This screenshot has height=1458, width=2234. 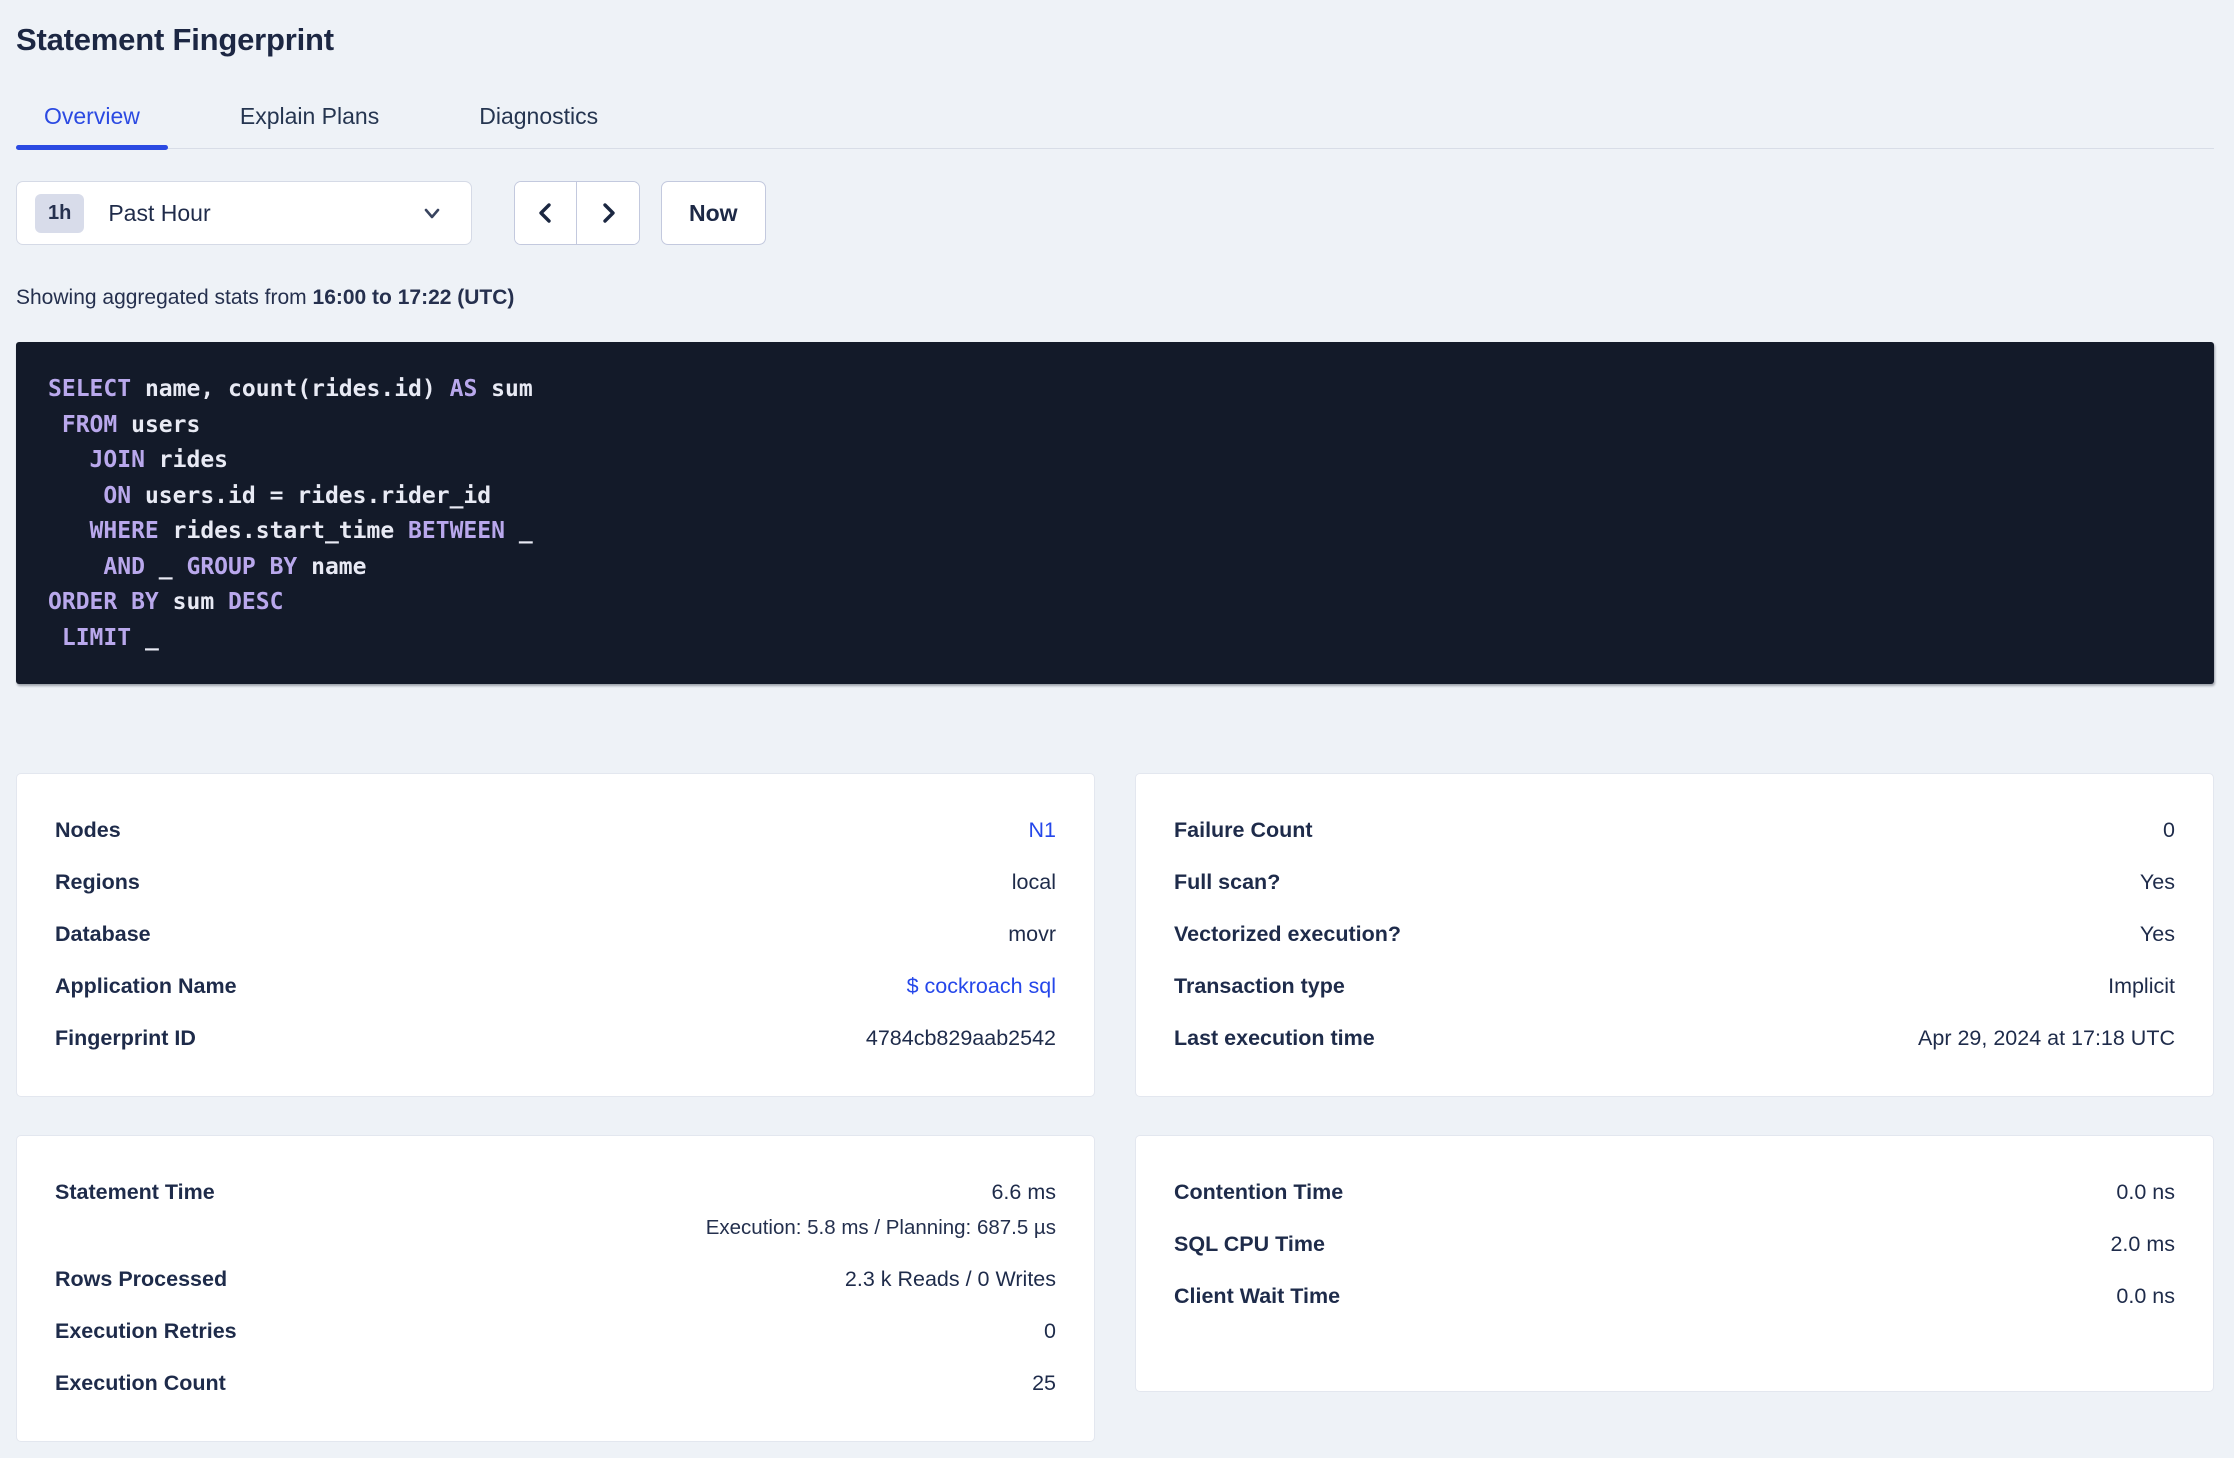 I want to click on client-wait-time-label: Client Wait Time, so click(x=1257, y=1296).